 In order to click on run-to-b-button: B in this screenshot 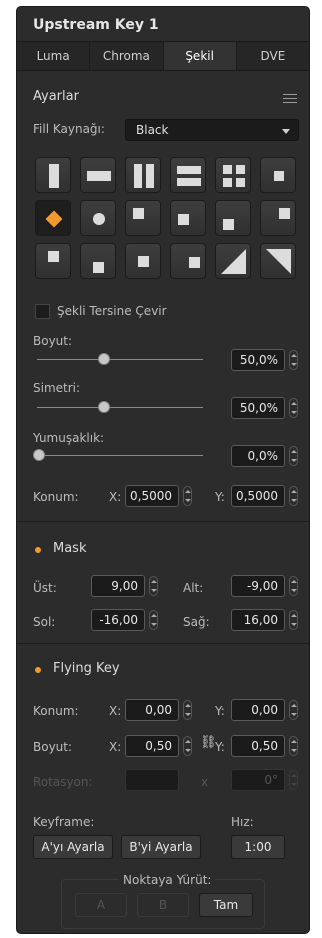, I will do `click(163, 905)`.